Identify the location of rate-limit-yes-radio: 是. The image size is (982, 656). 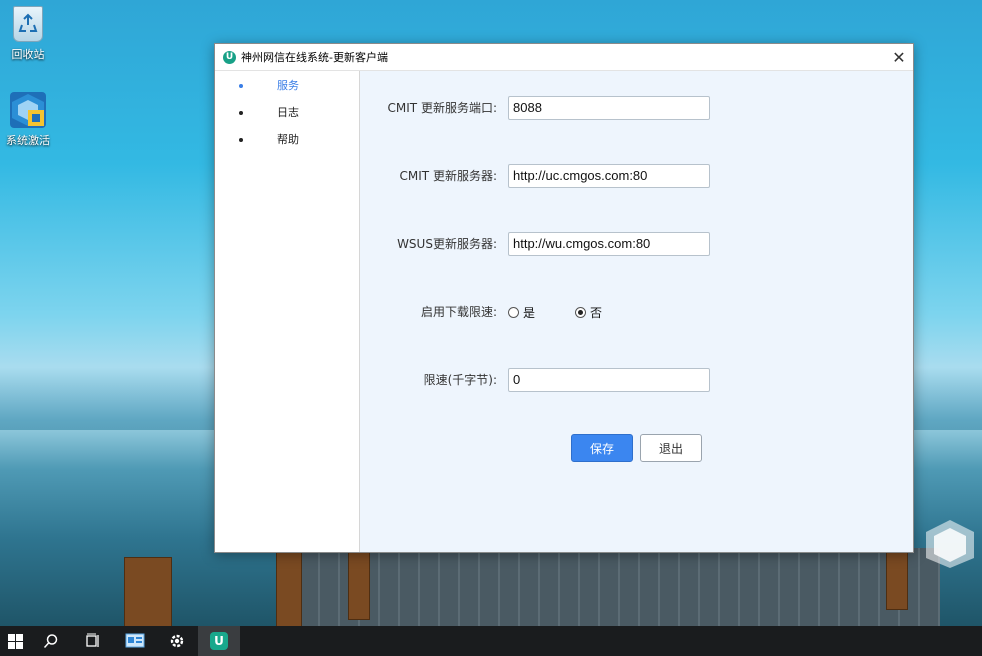
(521, 312).